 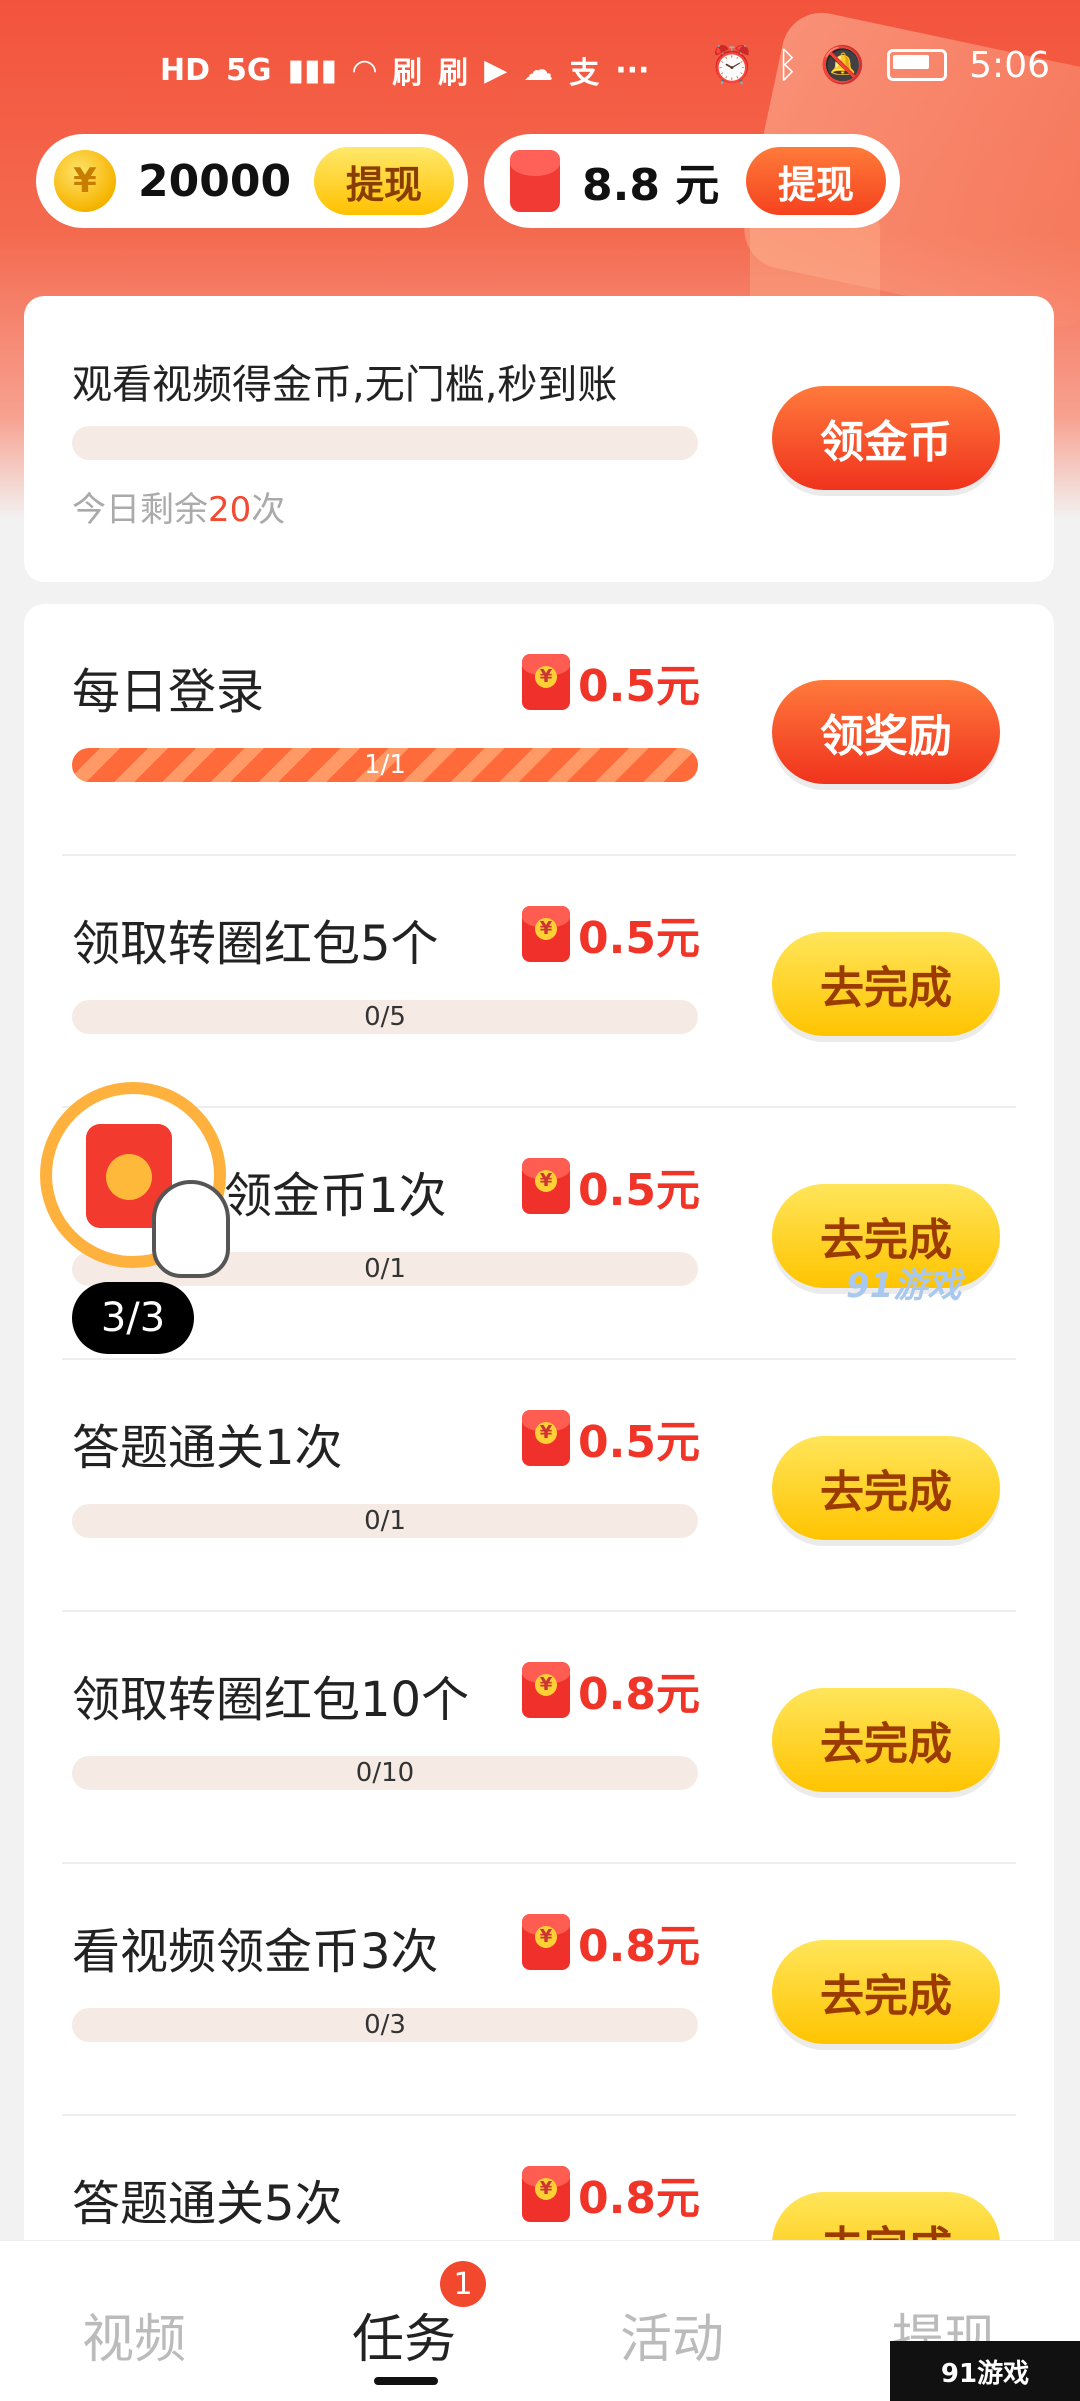 What do you see at coordinates (207, 2204) in the screenshot?
I see `task-title: 答题通关5次` at bounding box center [207, 2204].